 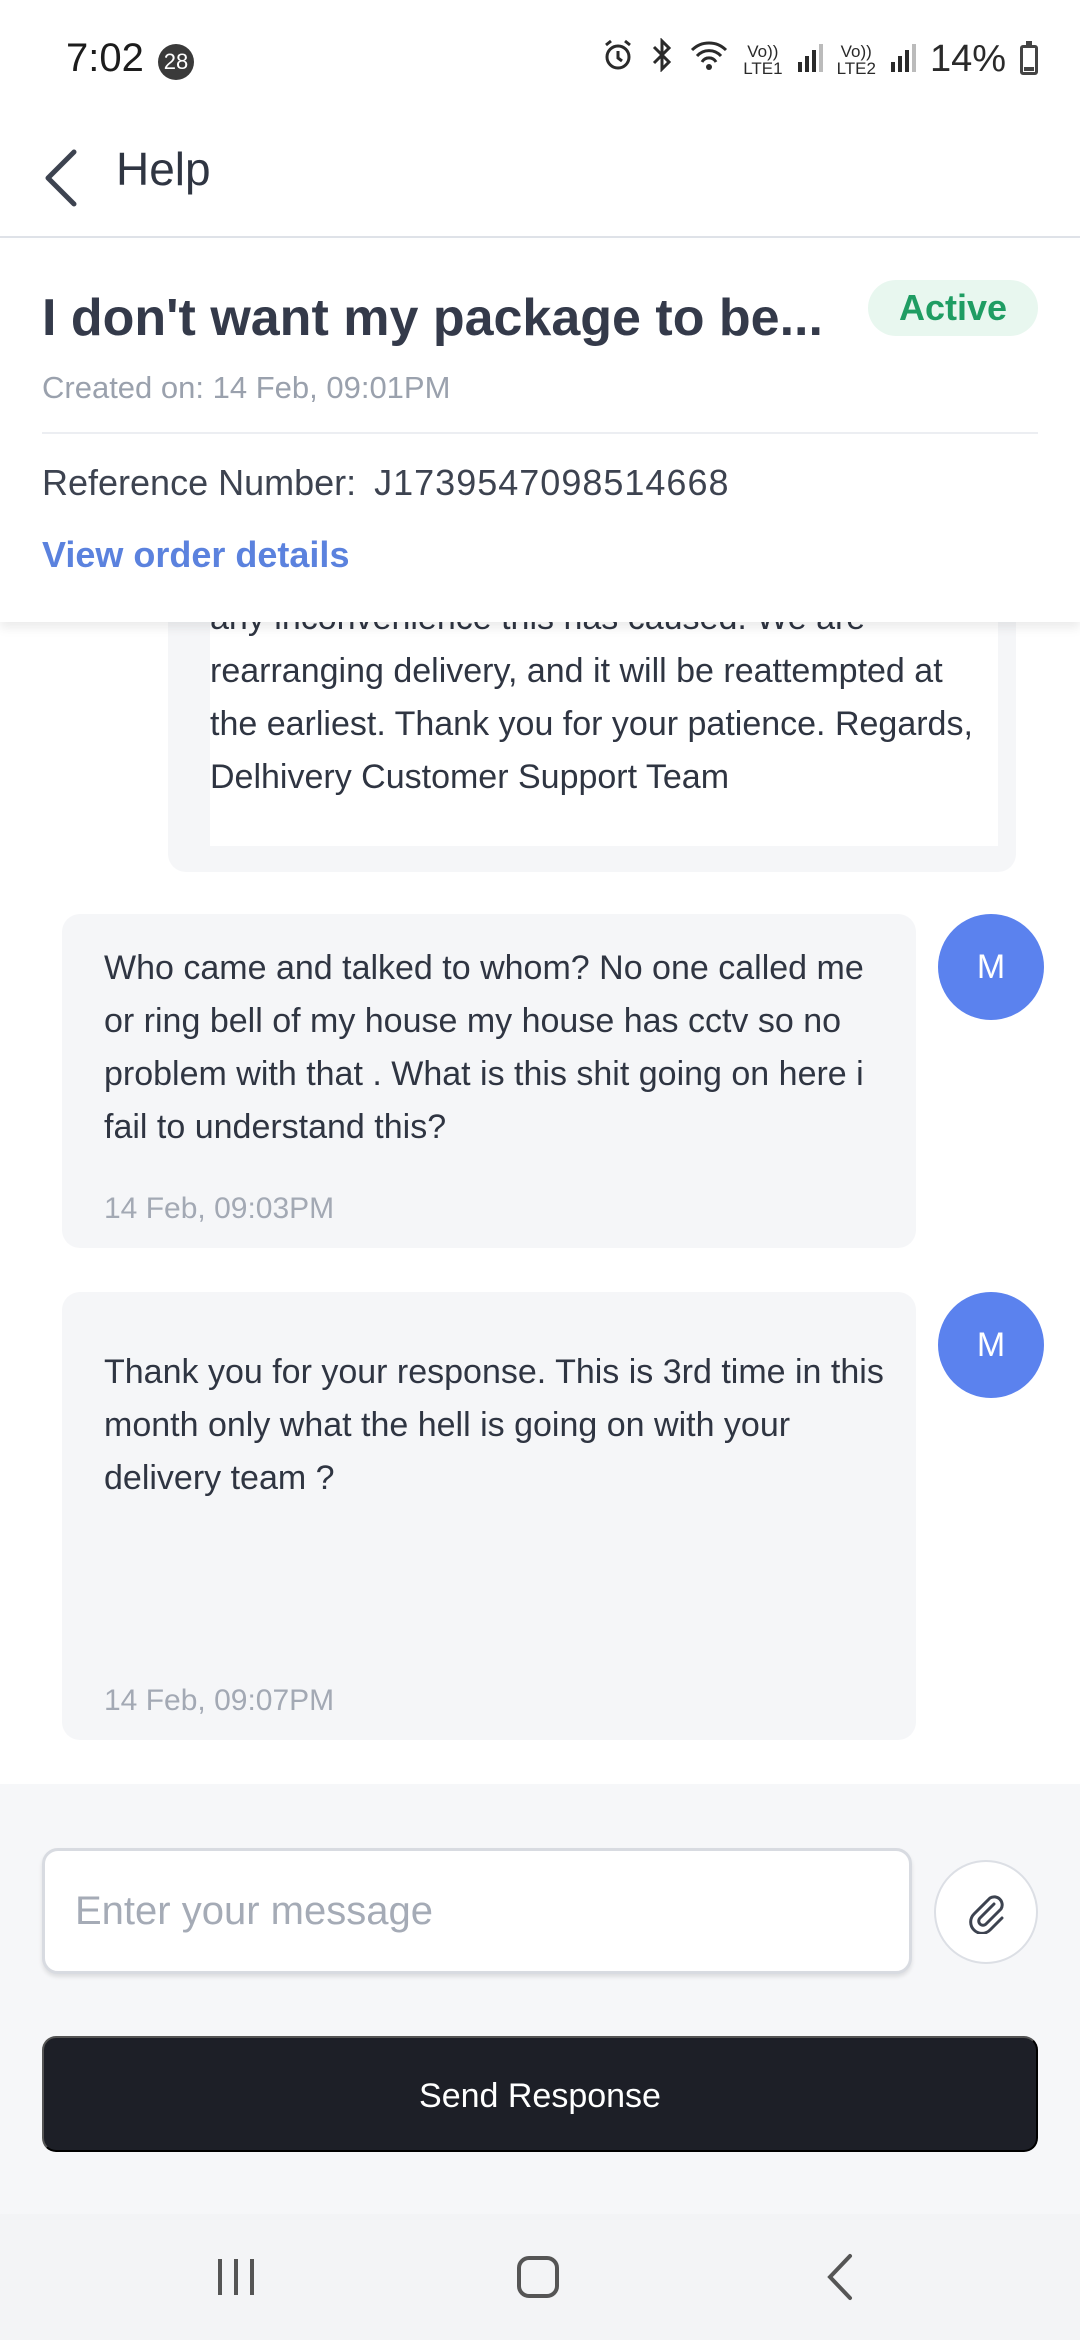 I want to click on recent-apps-button, so click(x=236, y=2277).